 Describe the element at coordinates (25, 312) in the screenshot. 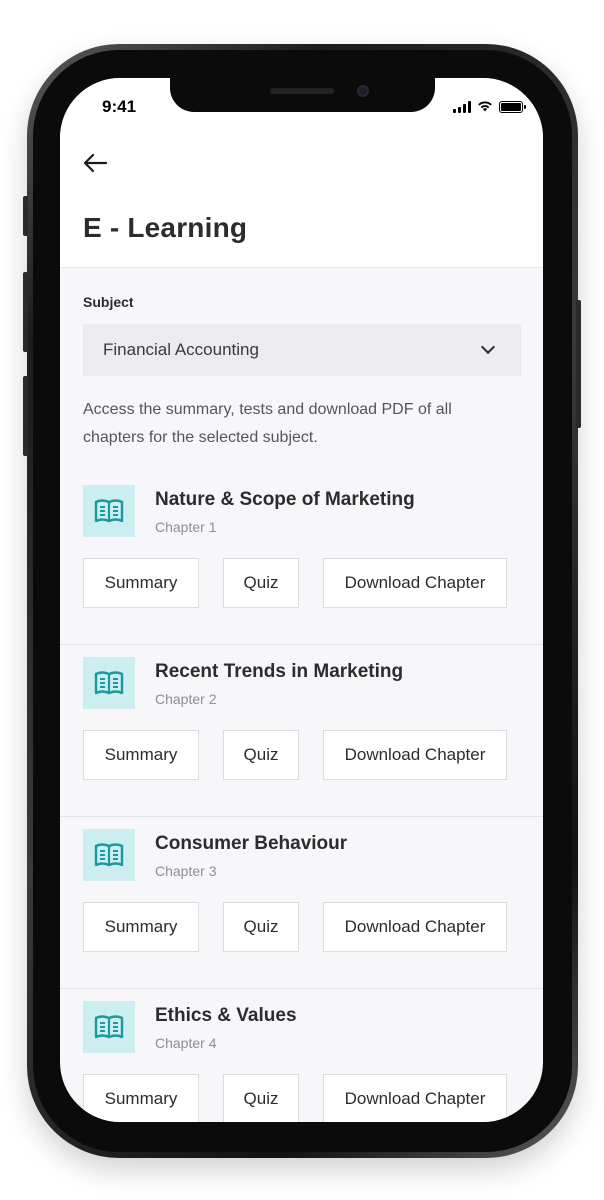

I see `volume-up-button` at that location.